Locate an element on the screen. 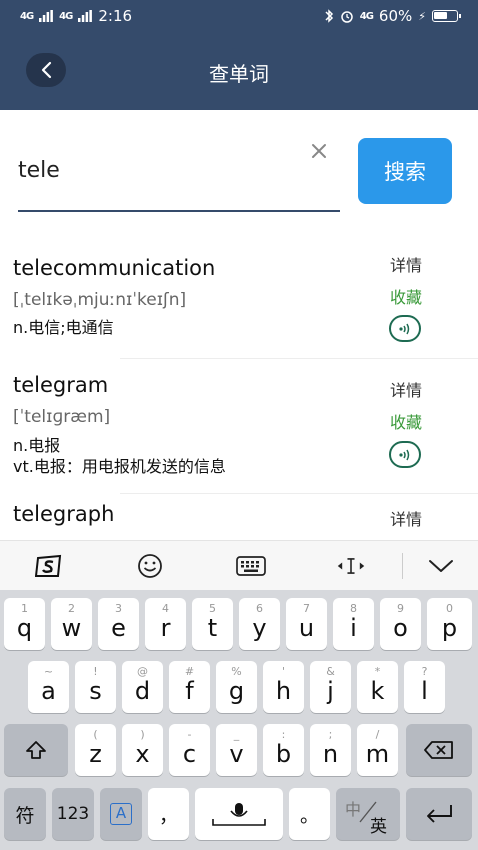  shift-icon is located at coordinates (36, 750).